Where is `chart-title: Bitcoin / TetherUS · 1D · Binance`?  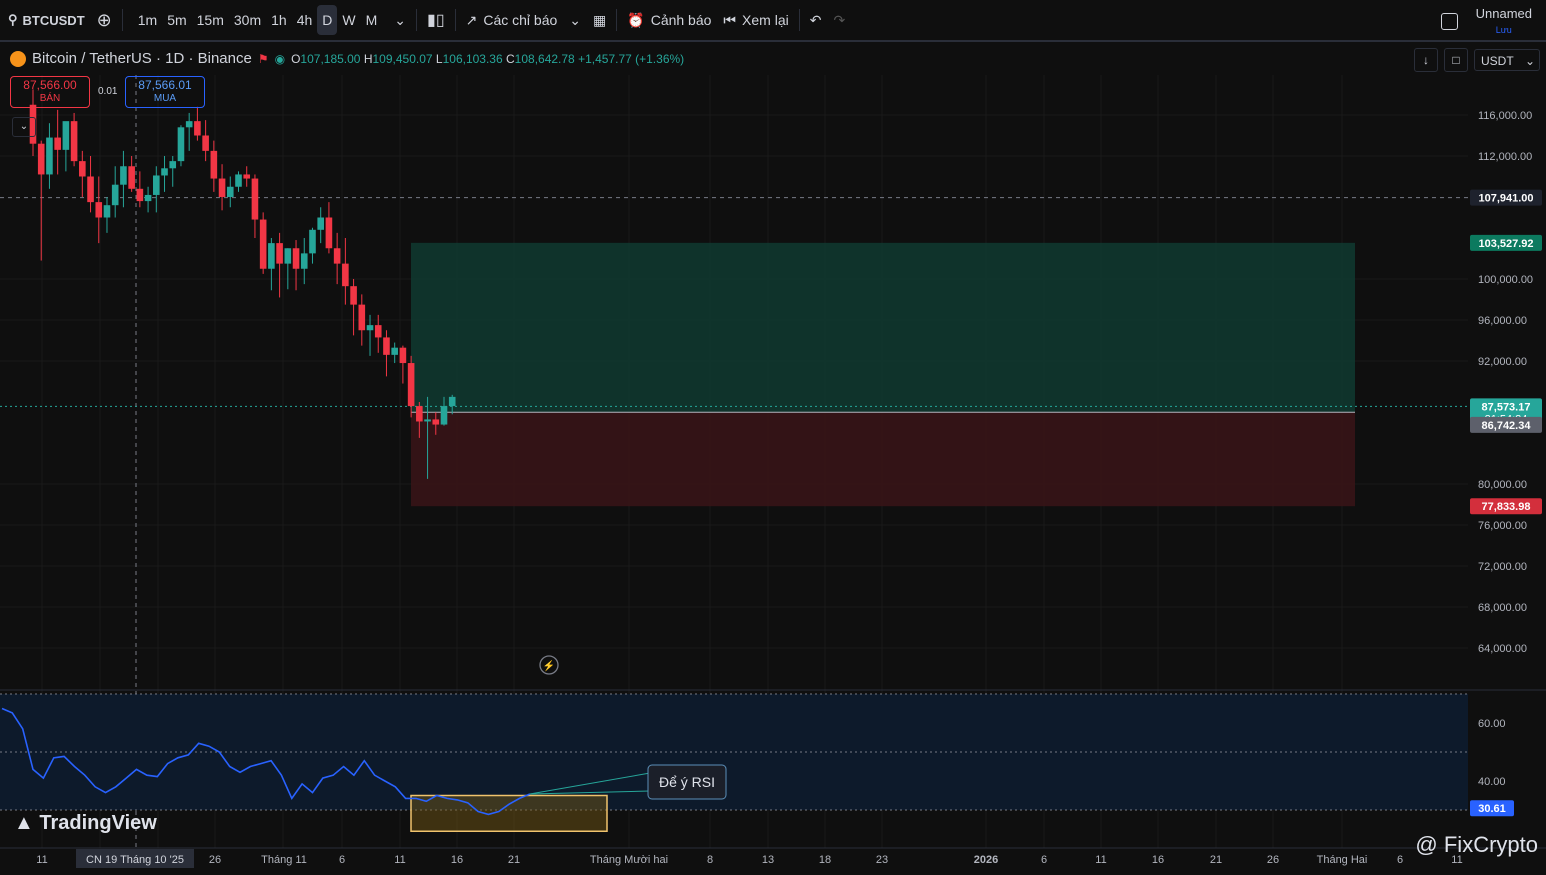 chart-title: Bitcoin / TetherUS · 1D · Binance is located at coordinates (142, 58).